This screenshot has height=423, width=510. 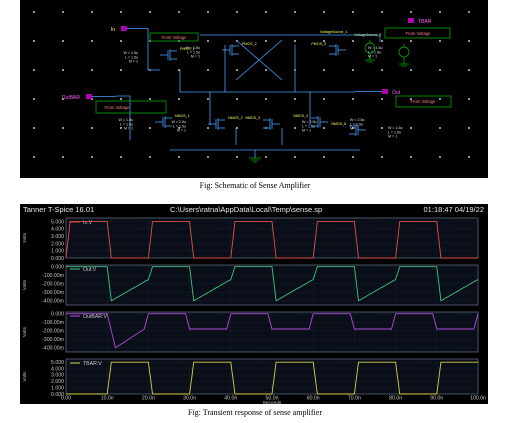 I want to click on y-tick-label: -200.00m, so click(x=53, y=285).